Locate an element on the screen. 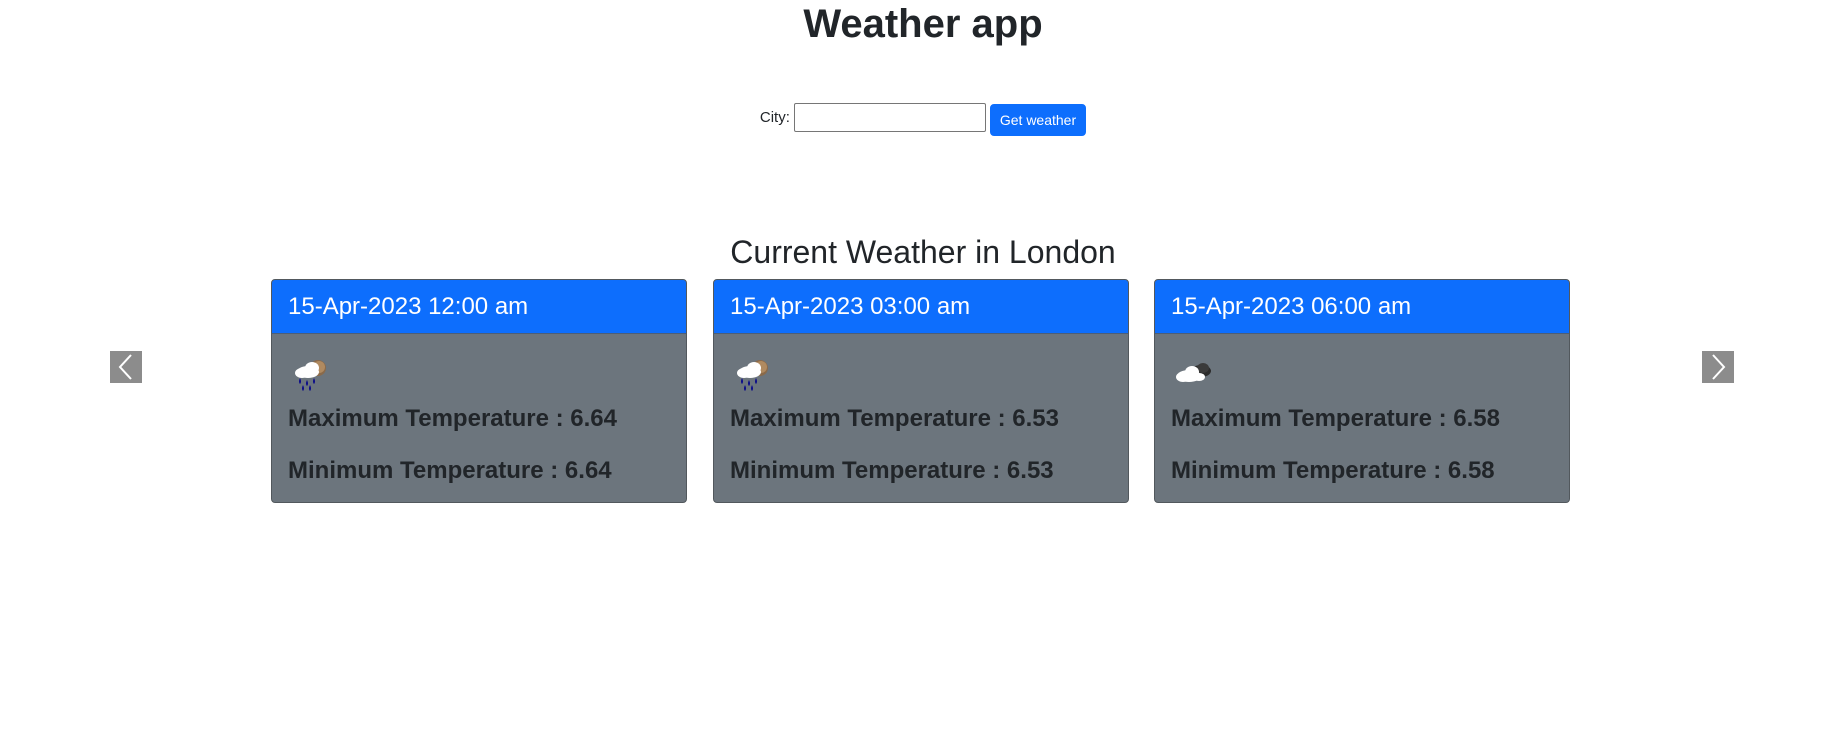 This screenshot has height=746, width=1846. cloudy-icon is located at coordinates (1193, 372).